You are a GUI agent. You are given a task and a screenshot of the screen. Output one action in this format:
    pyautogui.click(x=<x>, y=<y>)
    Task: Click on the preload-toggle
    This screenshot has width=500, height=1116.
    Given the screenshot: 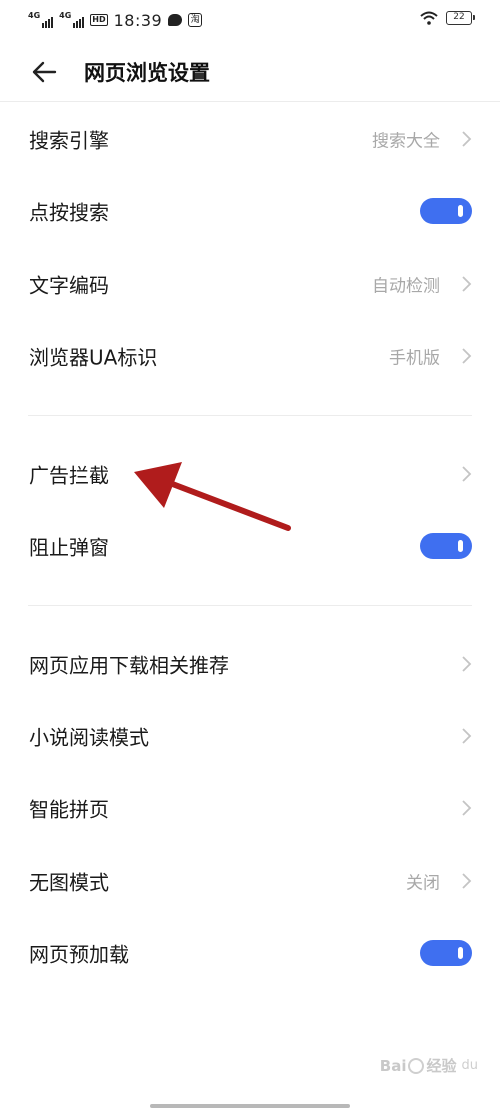 What is the action you would take?
    pyautogui.click(x=446, y=953)
    